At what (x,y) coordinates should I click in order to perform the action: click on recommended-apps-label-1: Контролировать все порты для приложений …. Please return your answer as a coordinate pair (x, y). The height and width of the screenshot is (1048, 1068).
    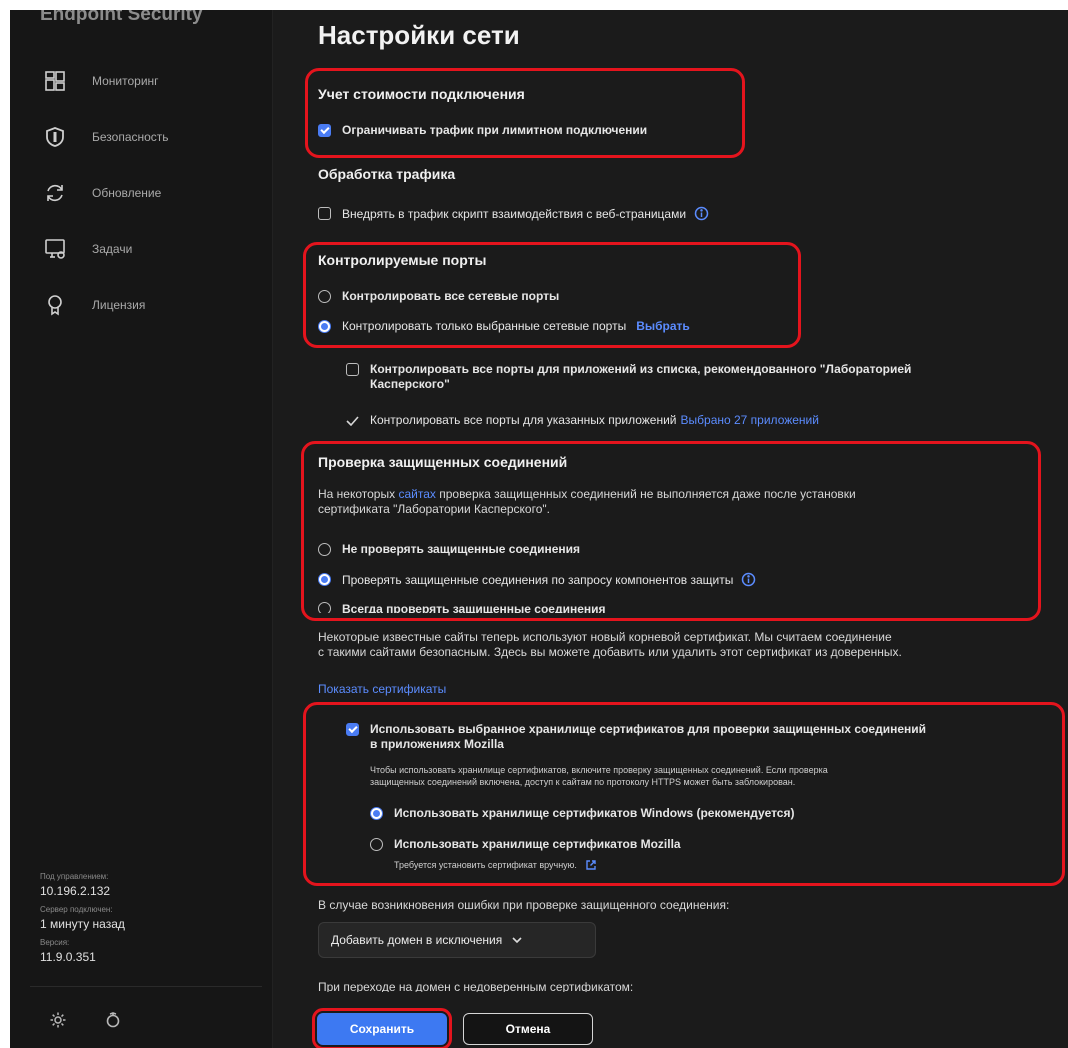
    Looking at the image, I should click on (641, 369).